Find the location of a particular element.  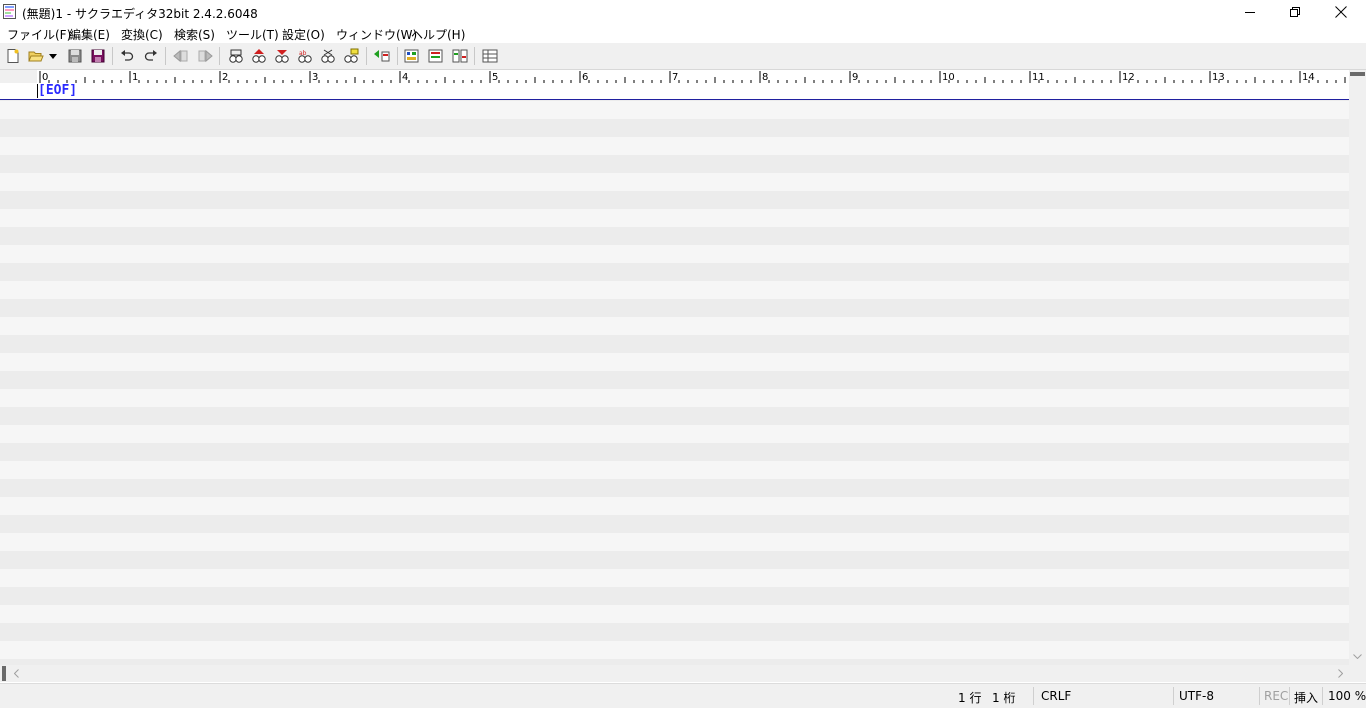

compare-icon is located at coordinates (435, 56).